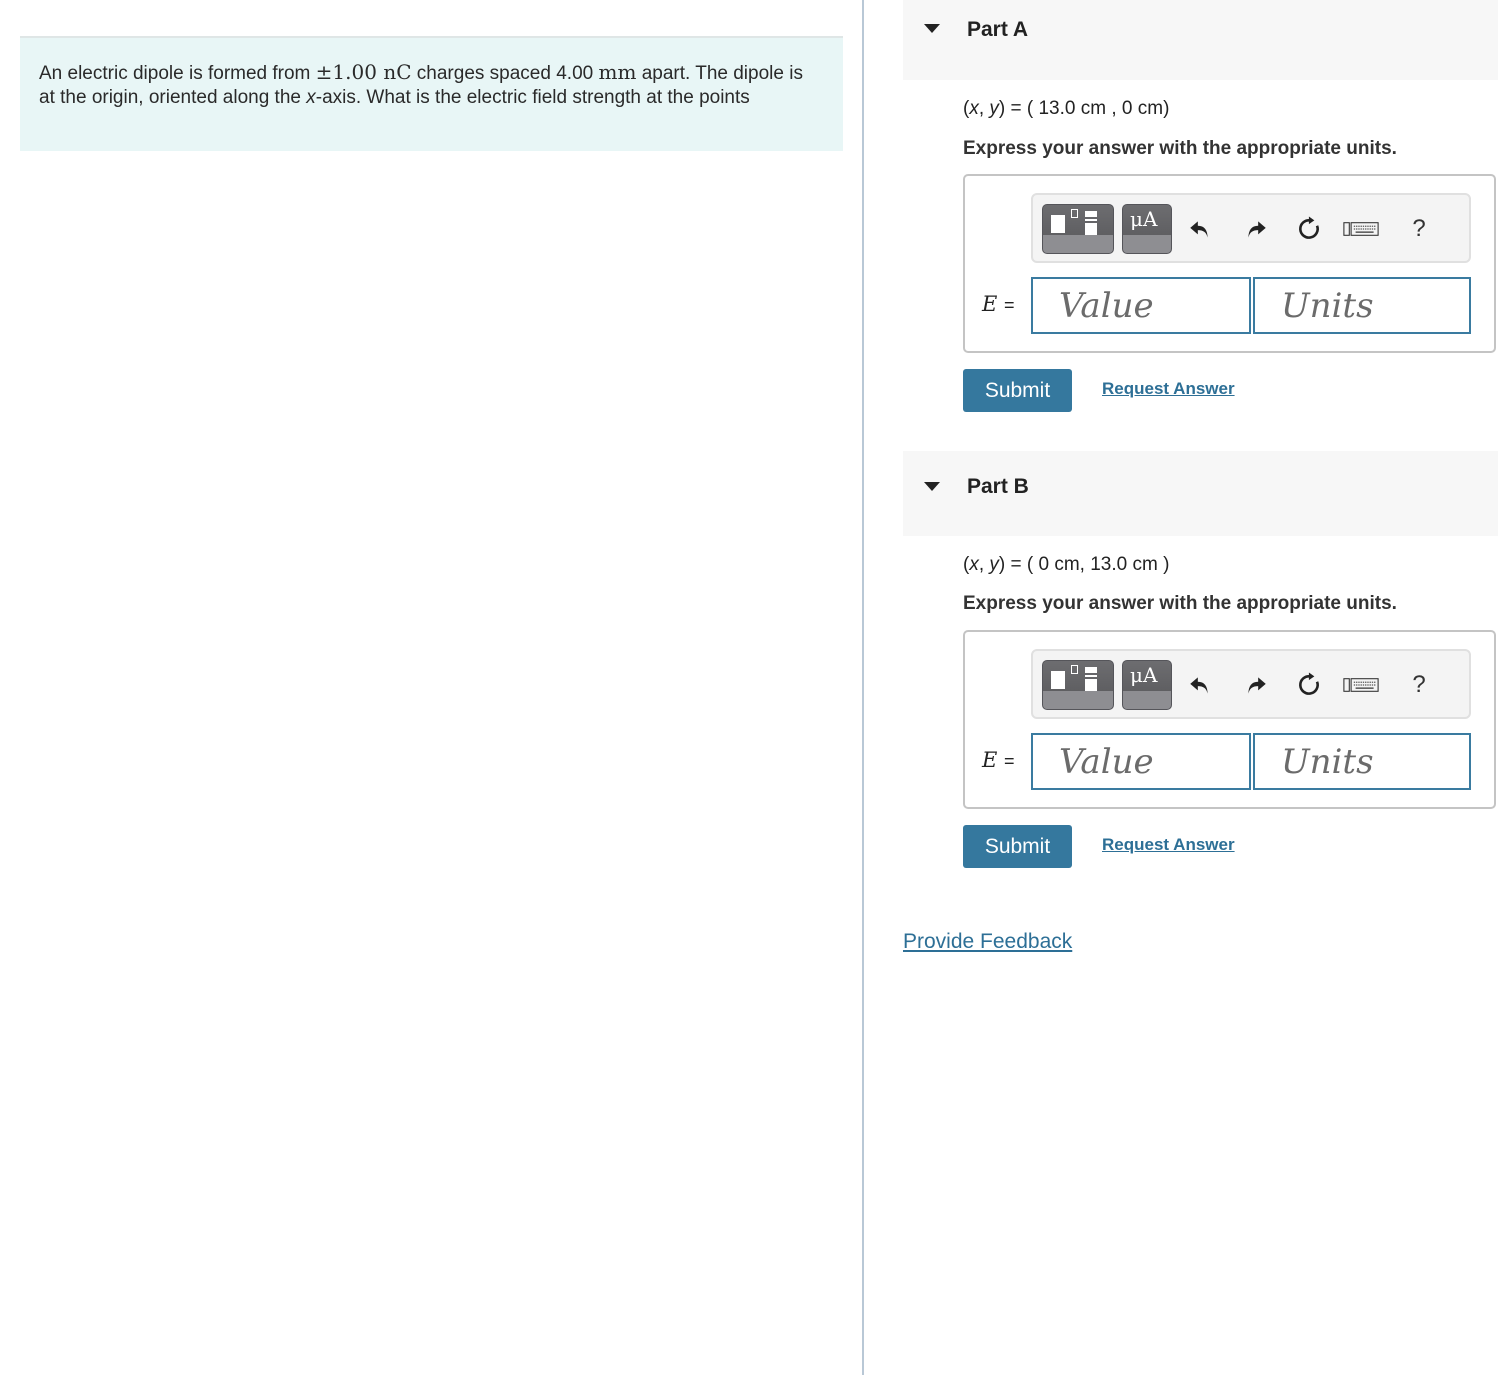  Describe the element at coordinates (1017, 846) in the screenshot. I see `part-b-submit-button: Submit` at that location.